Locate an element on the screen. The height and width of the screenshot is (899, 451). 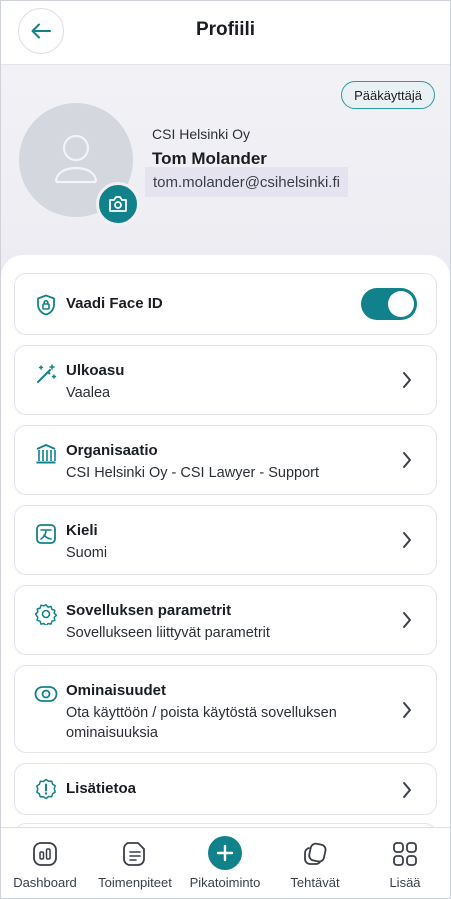
setting-title: Ulkoasu is located at coordinates (95, 370).